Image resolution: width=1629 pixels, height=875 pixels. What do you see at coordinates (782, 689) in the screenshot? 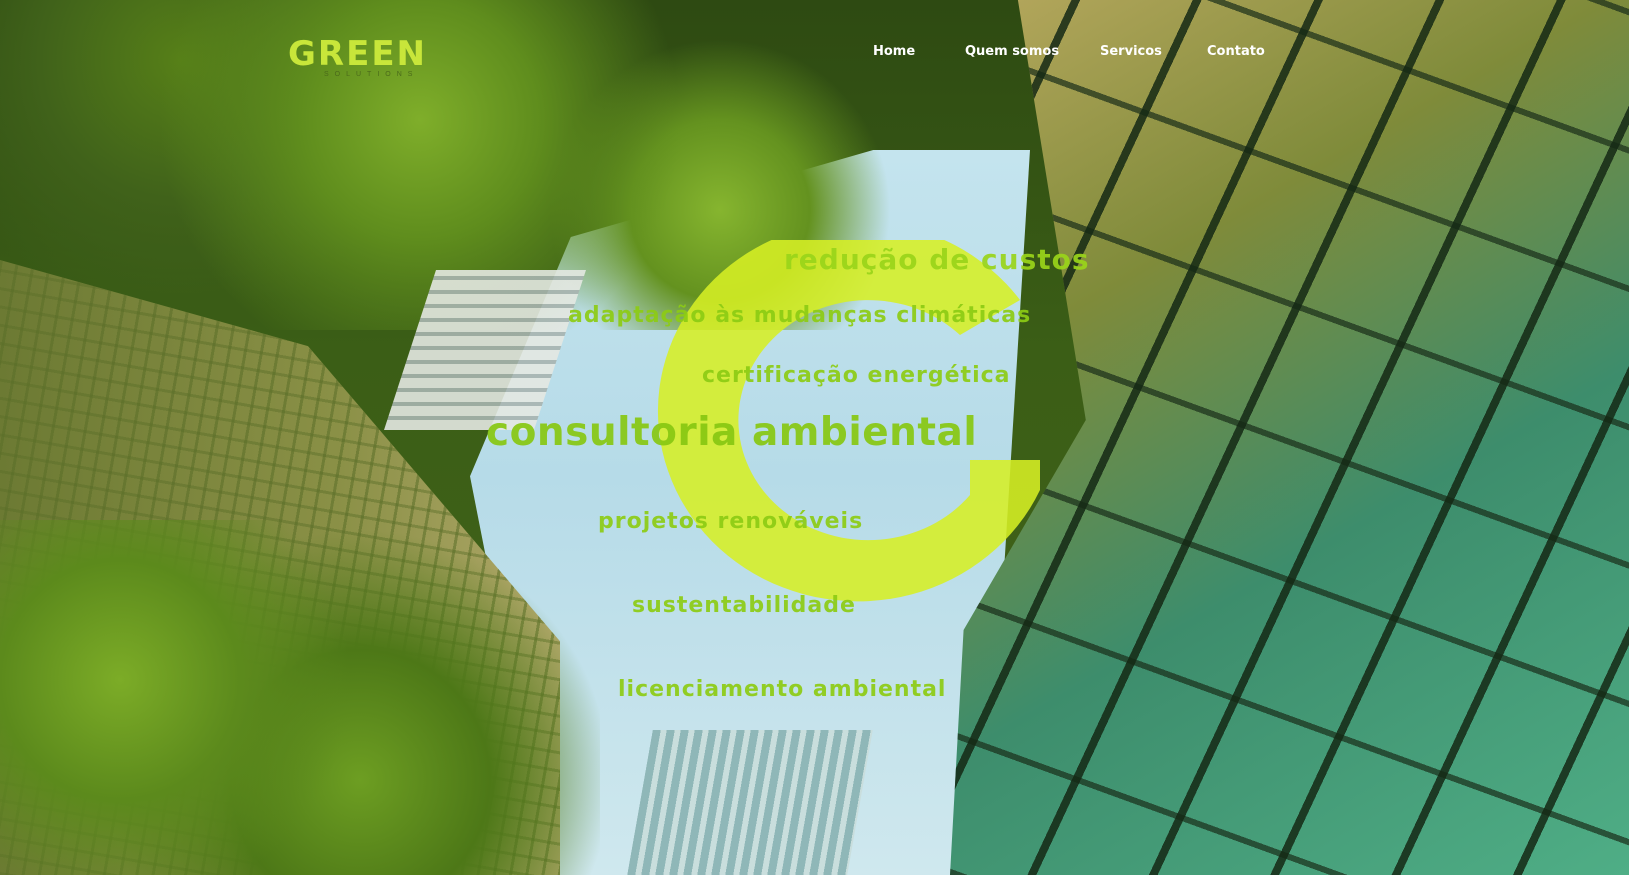
I see `service-licenciamento-ambiental: licenciamento ambiental` at bounding box center [782, 689].